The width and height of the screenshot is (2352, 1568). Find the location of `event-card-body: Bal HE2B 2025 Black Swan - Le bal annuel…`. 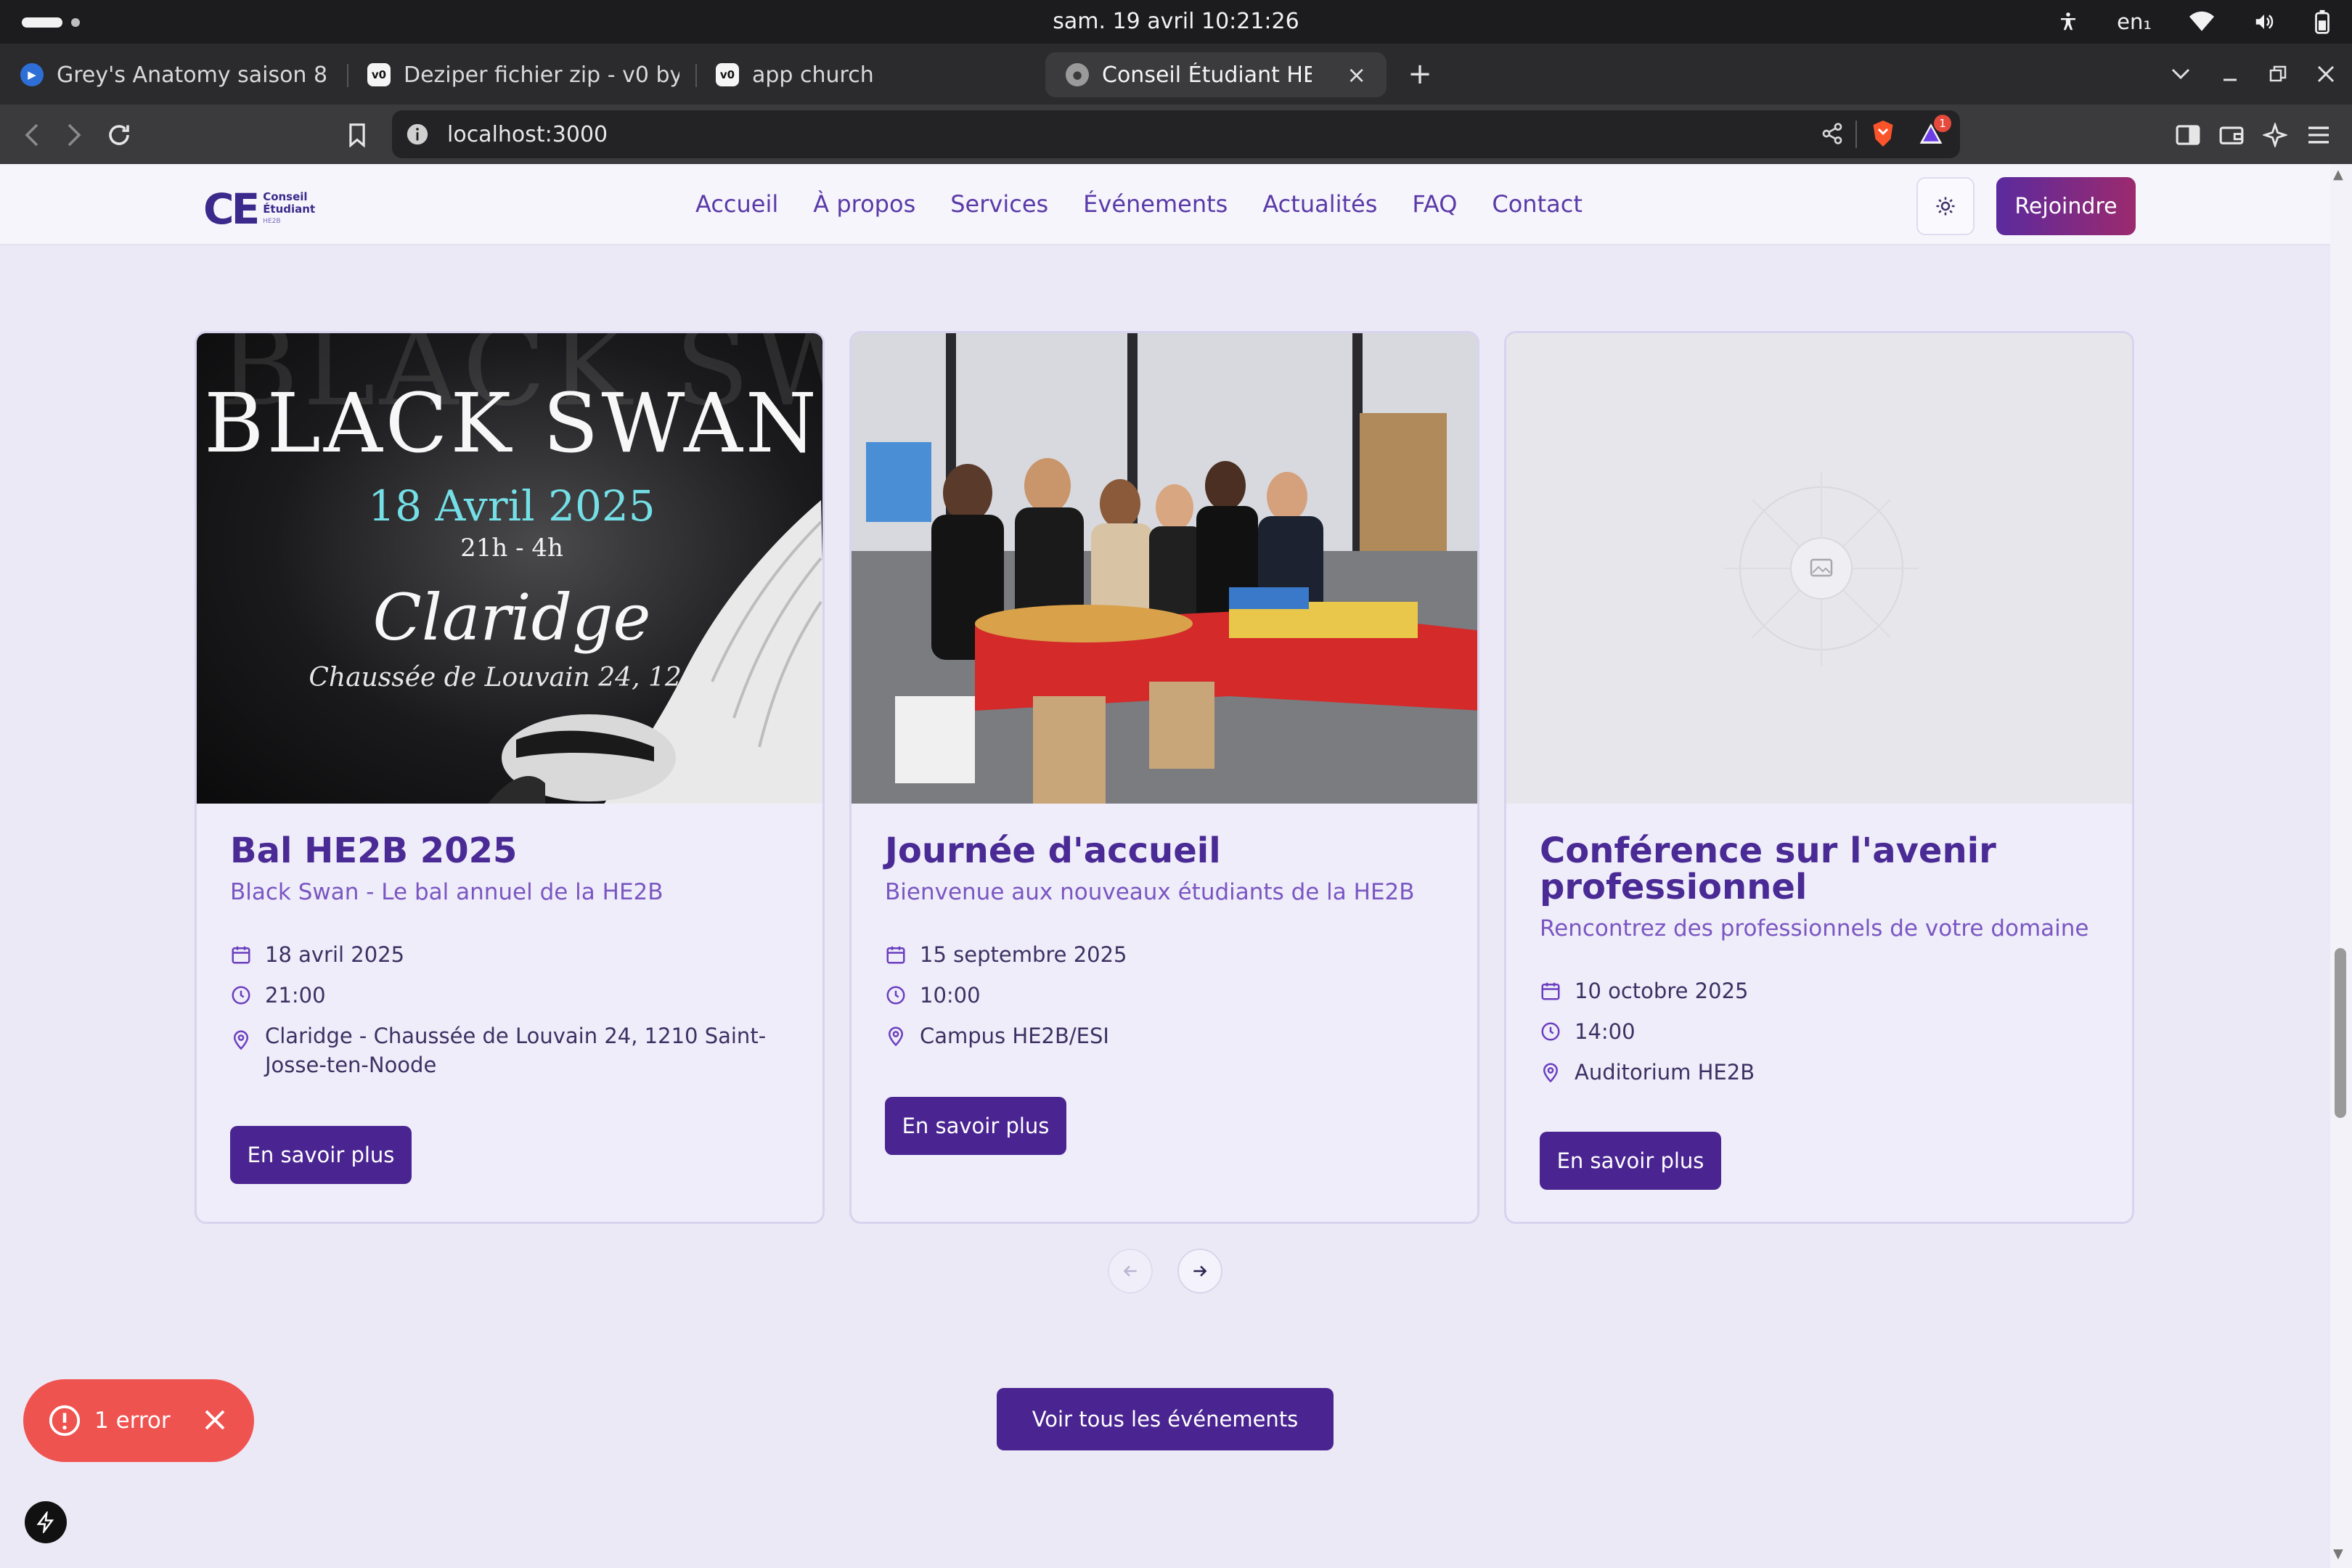

event-card-body: Bal HE2B 2025 Black Swan - Le bal annuel… is located at coordinates (510, 962).